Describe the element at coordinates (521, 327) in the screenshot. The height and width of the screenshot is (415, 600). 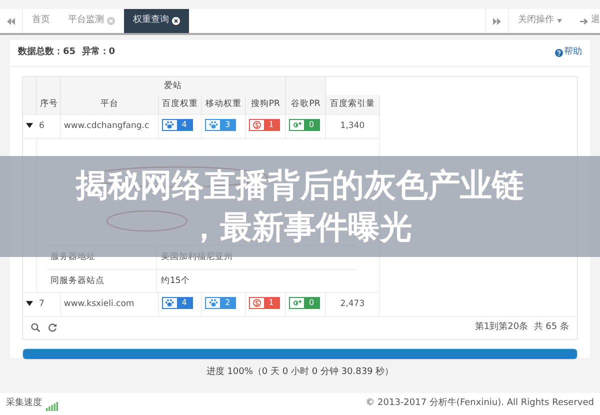
I see `pagination-info: 第1到第20条 共 65 条` at that location.